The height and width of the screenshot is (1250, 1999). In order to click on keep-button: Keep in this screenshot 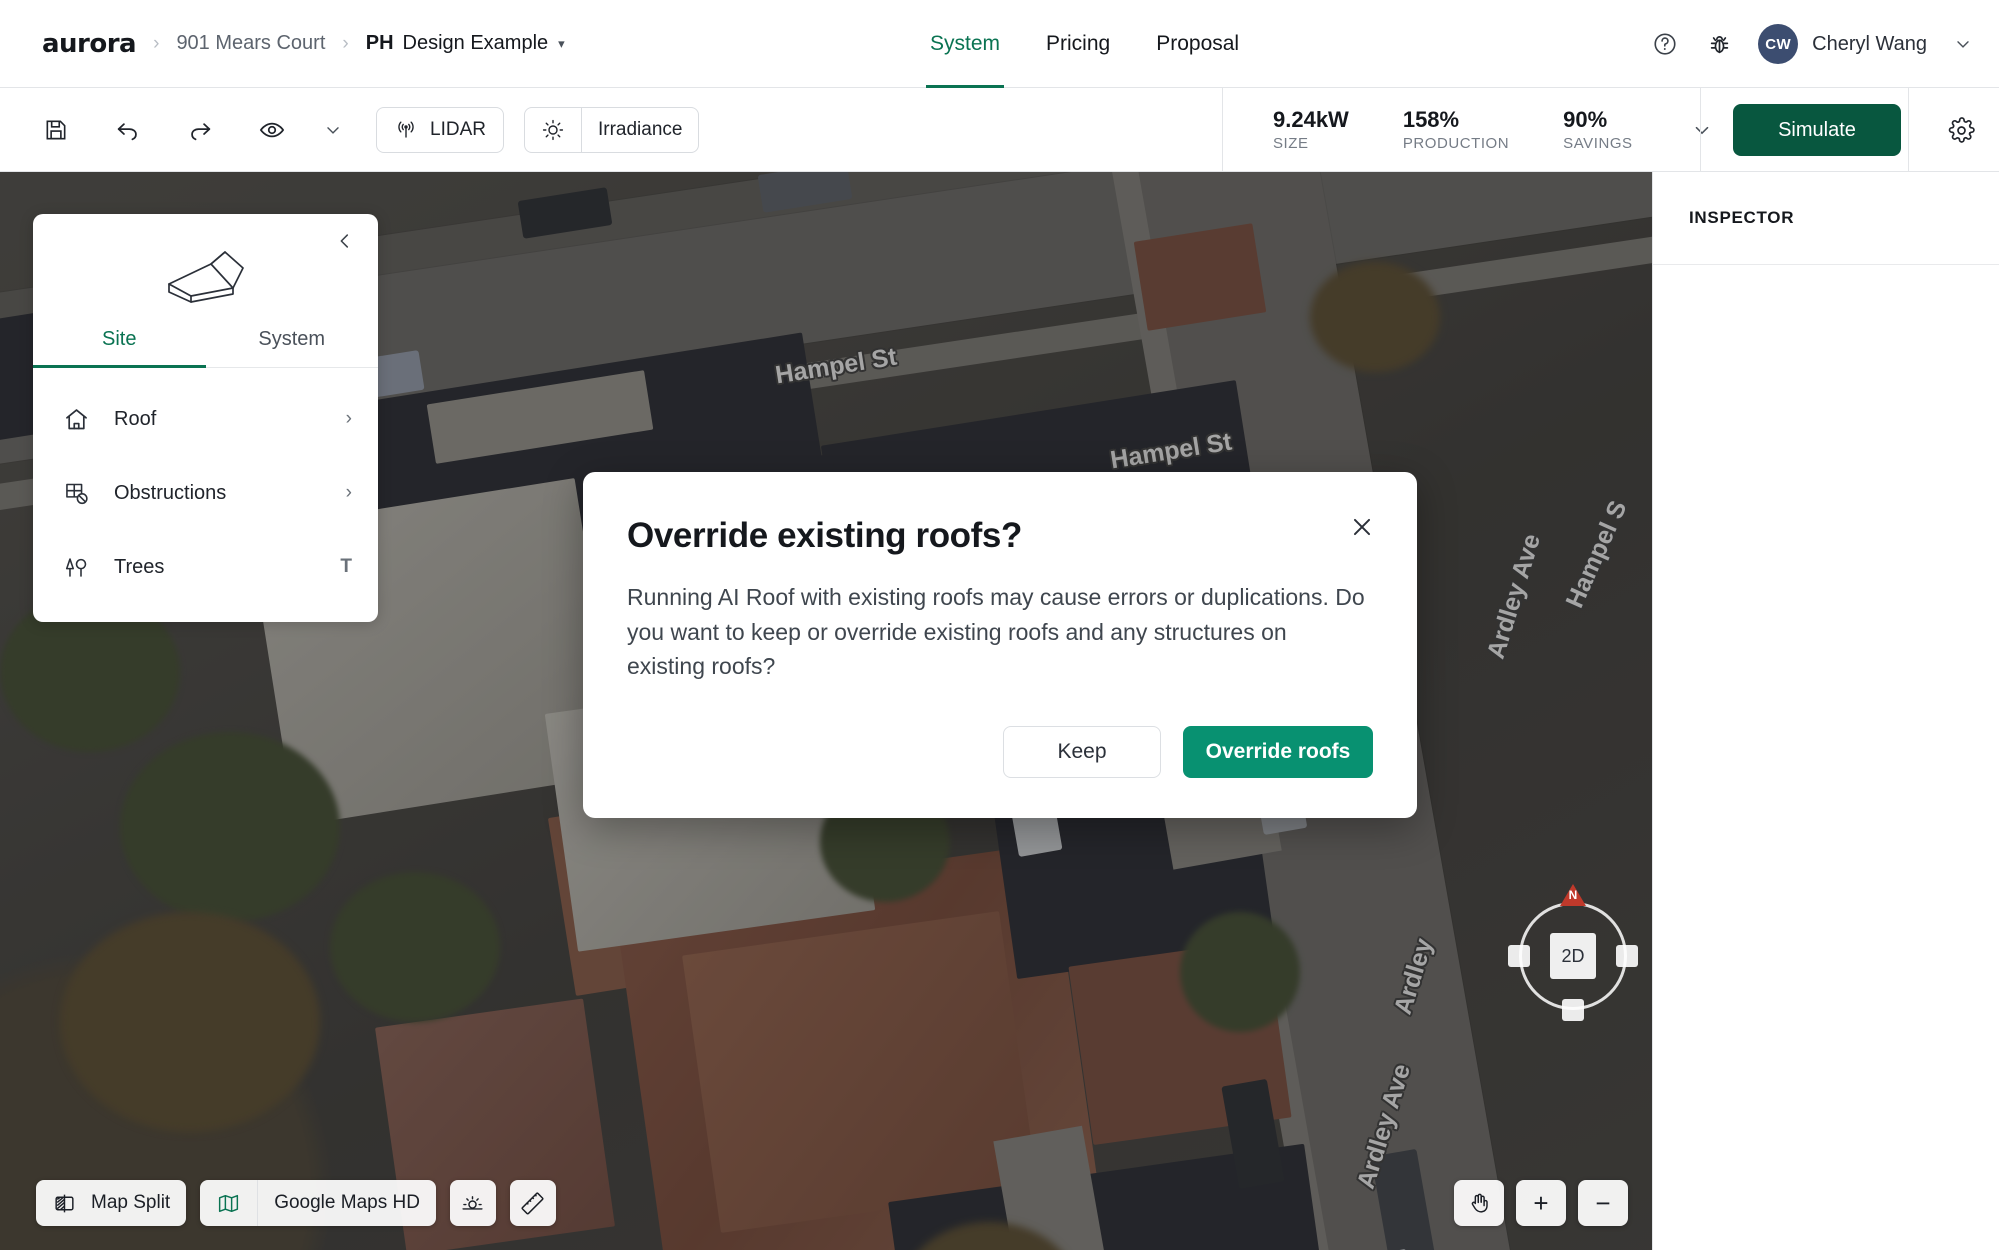, I will do `click(1082, 751)`.